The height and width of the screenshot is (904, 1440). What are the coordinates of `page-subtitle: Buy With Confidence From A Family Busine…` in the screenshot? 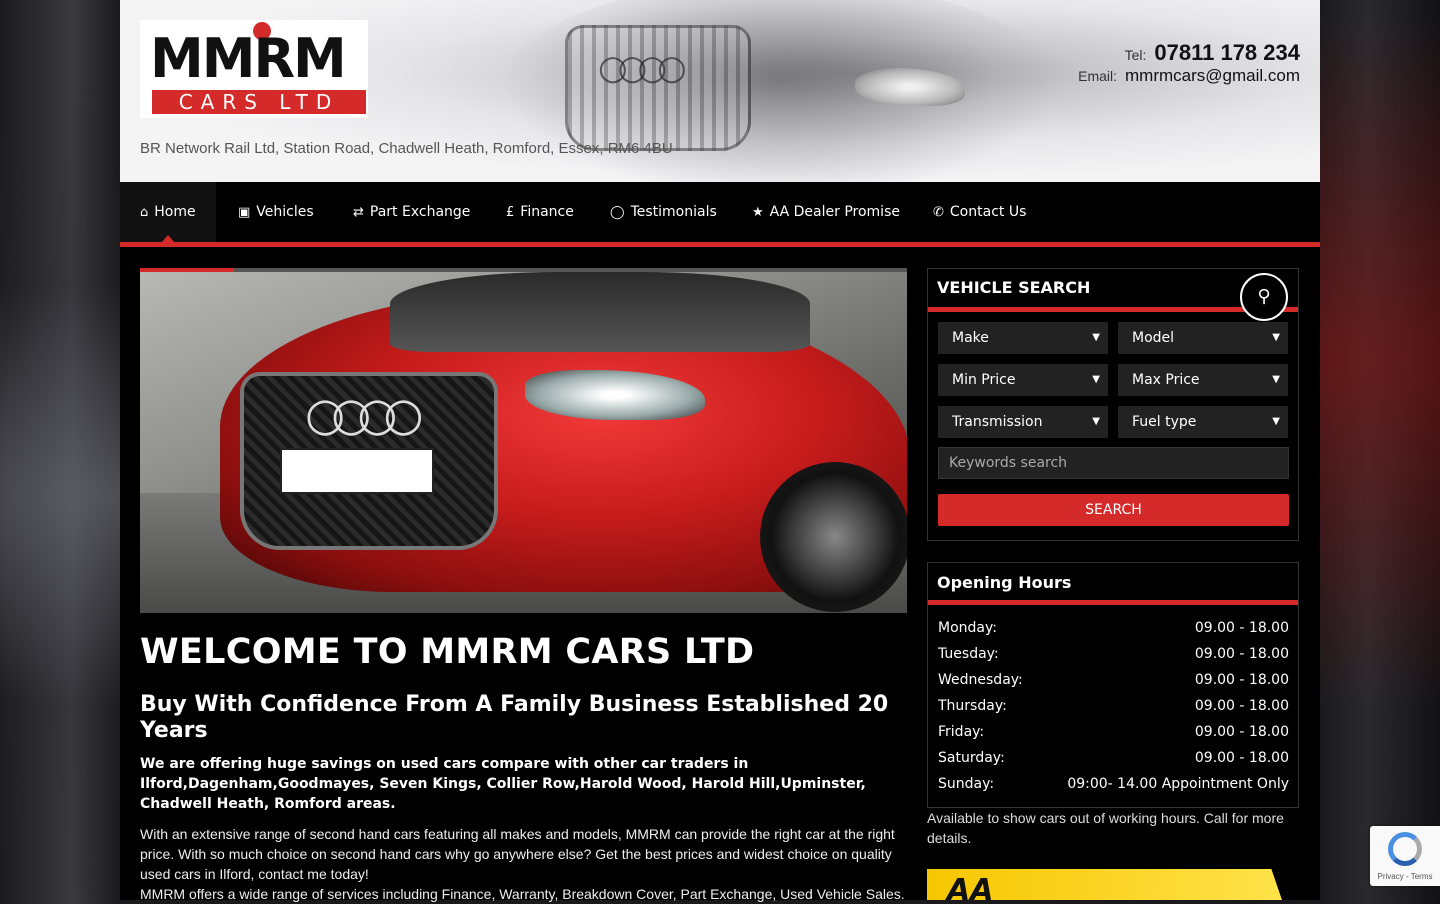 It's located at (514, 717).